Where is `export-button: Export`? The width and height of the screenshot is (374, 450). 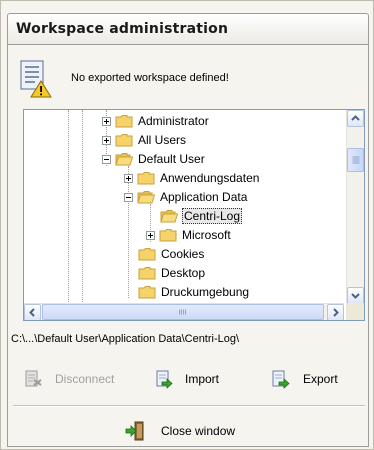 export-button: Export is located at coordinates (304, 379).